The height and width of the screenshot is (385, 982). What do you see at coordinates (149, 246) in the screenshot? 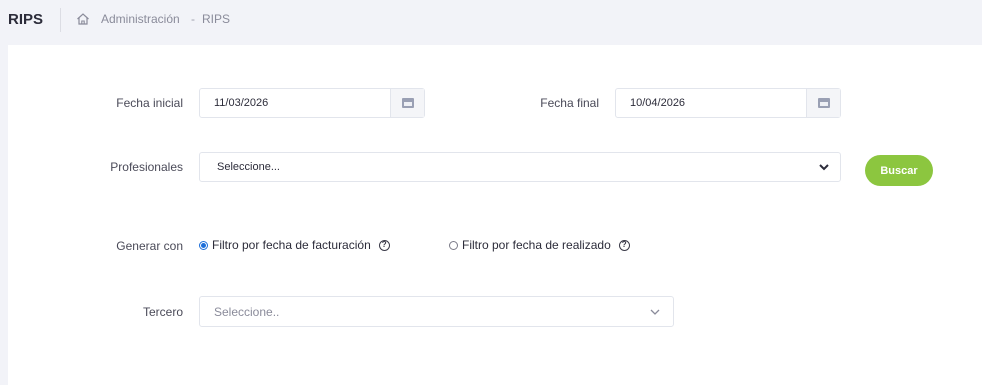
I see `generar-con-label: Generar con` at bounding box center [149, 246].